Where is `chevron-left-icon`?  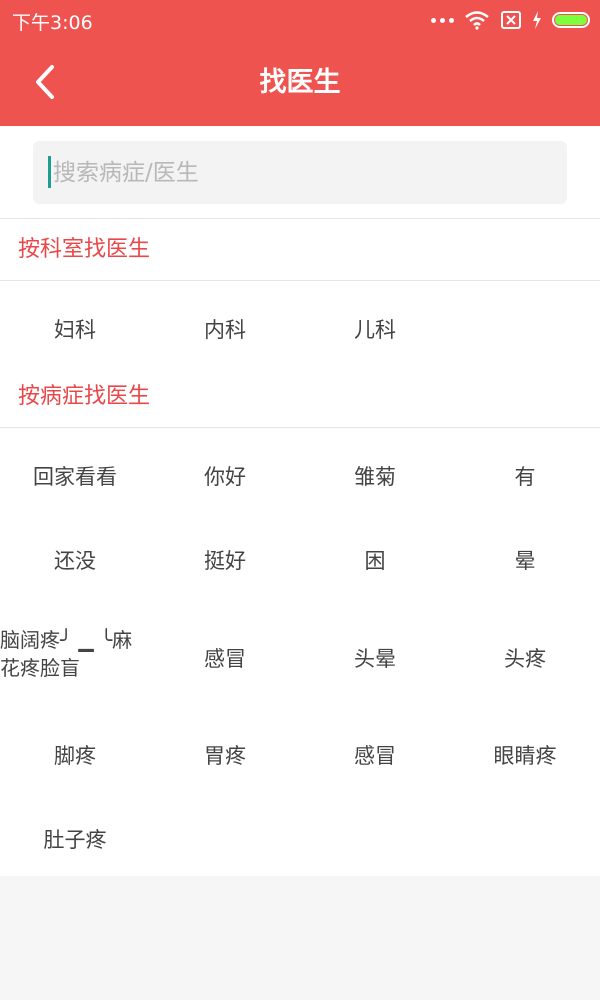 chevron-left-icon is located at coordinates (45, 82).